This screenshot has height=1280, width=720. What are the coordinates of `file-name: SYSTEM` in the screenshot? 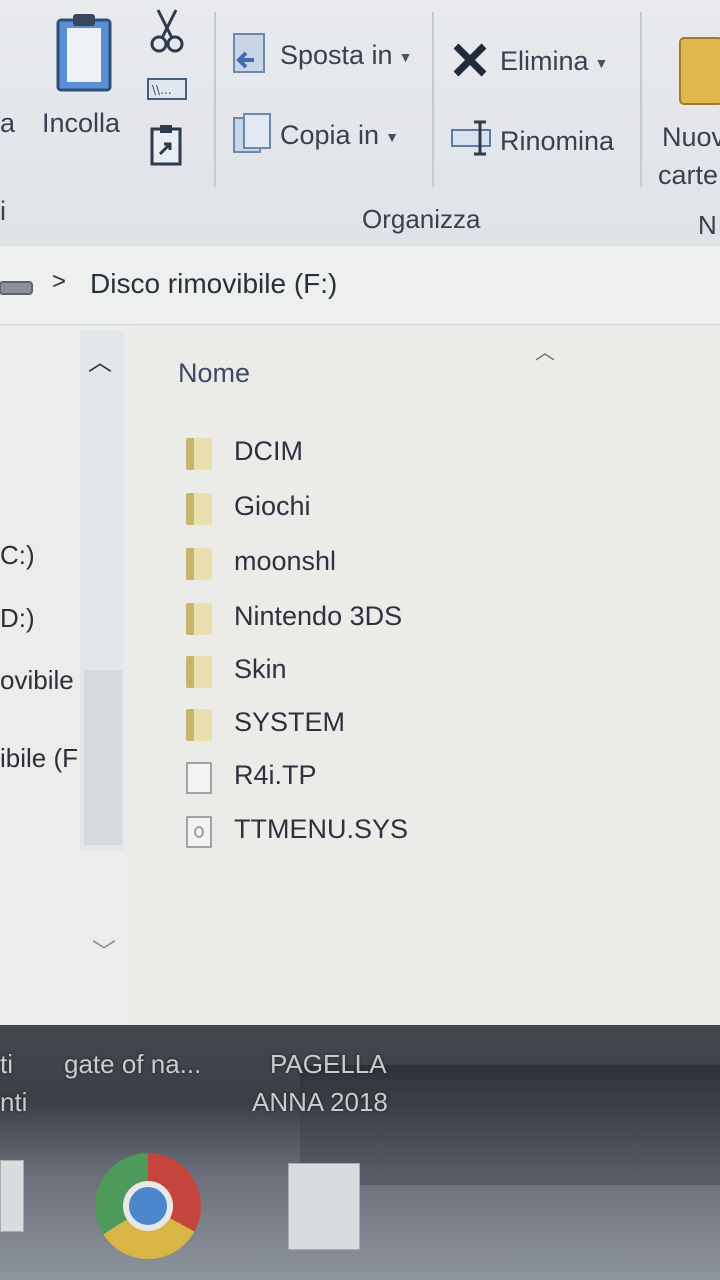 It's located at (290, 722).